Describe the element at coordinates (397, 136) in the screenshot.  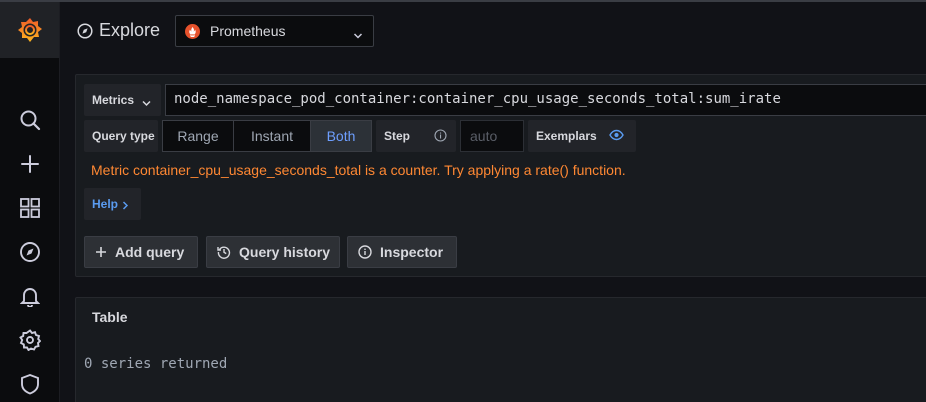
I see `step-label: Step` at that location.